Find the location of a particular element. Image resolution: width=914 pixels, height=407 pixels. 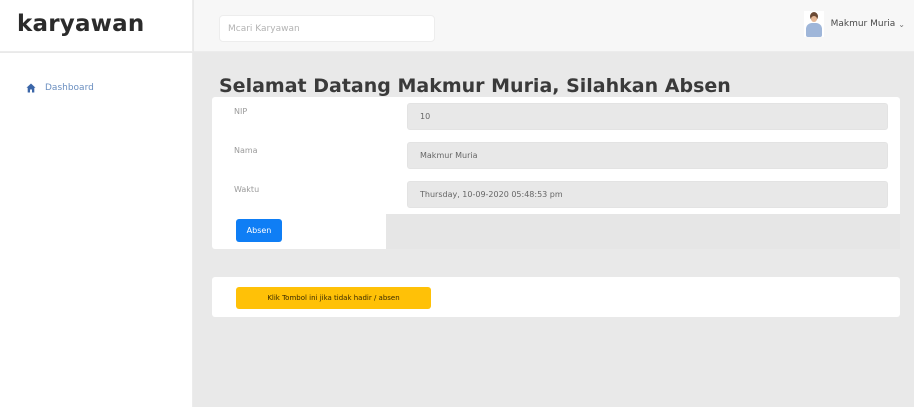

sidebar-item-label: Dashboard is located at coordinates (69, 88).